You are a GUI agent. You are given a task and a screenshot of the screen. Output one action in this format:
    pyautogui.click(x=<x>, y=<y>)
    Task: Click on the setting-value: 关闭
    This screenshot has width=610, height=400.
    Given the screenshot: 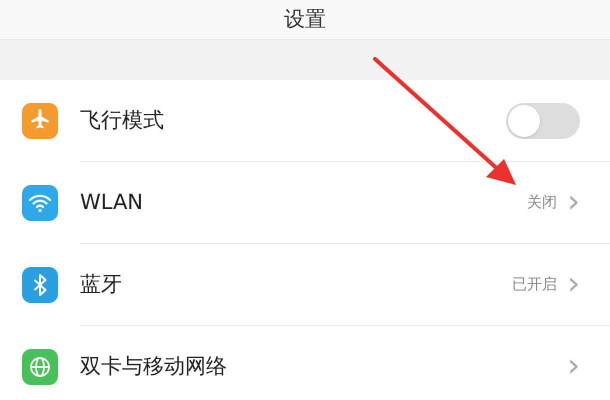 What is the action you would take?
    pyautogui.click(x=542, y=203)
    